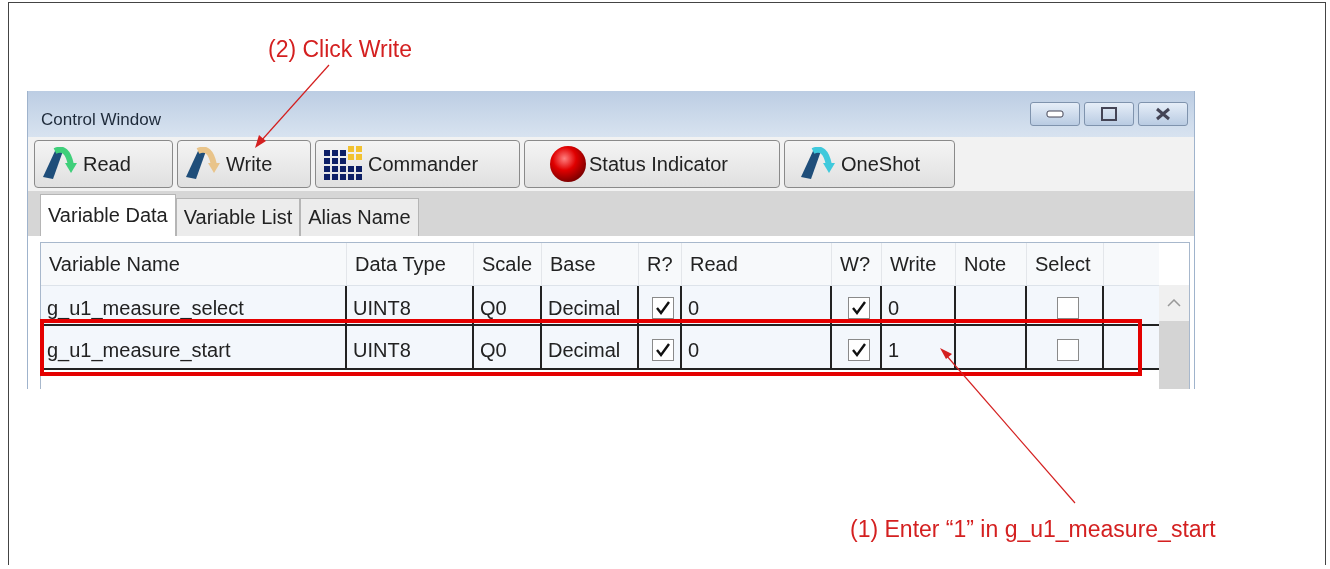 This screenshot has height=569, width=1330. I want to click on table-cell: g_u1_measure_select, so click(194, 305).